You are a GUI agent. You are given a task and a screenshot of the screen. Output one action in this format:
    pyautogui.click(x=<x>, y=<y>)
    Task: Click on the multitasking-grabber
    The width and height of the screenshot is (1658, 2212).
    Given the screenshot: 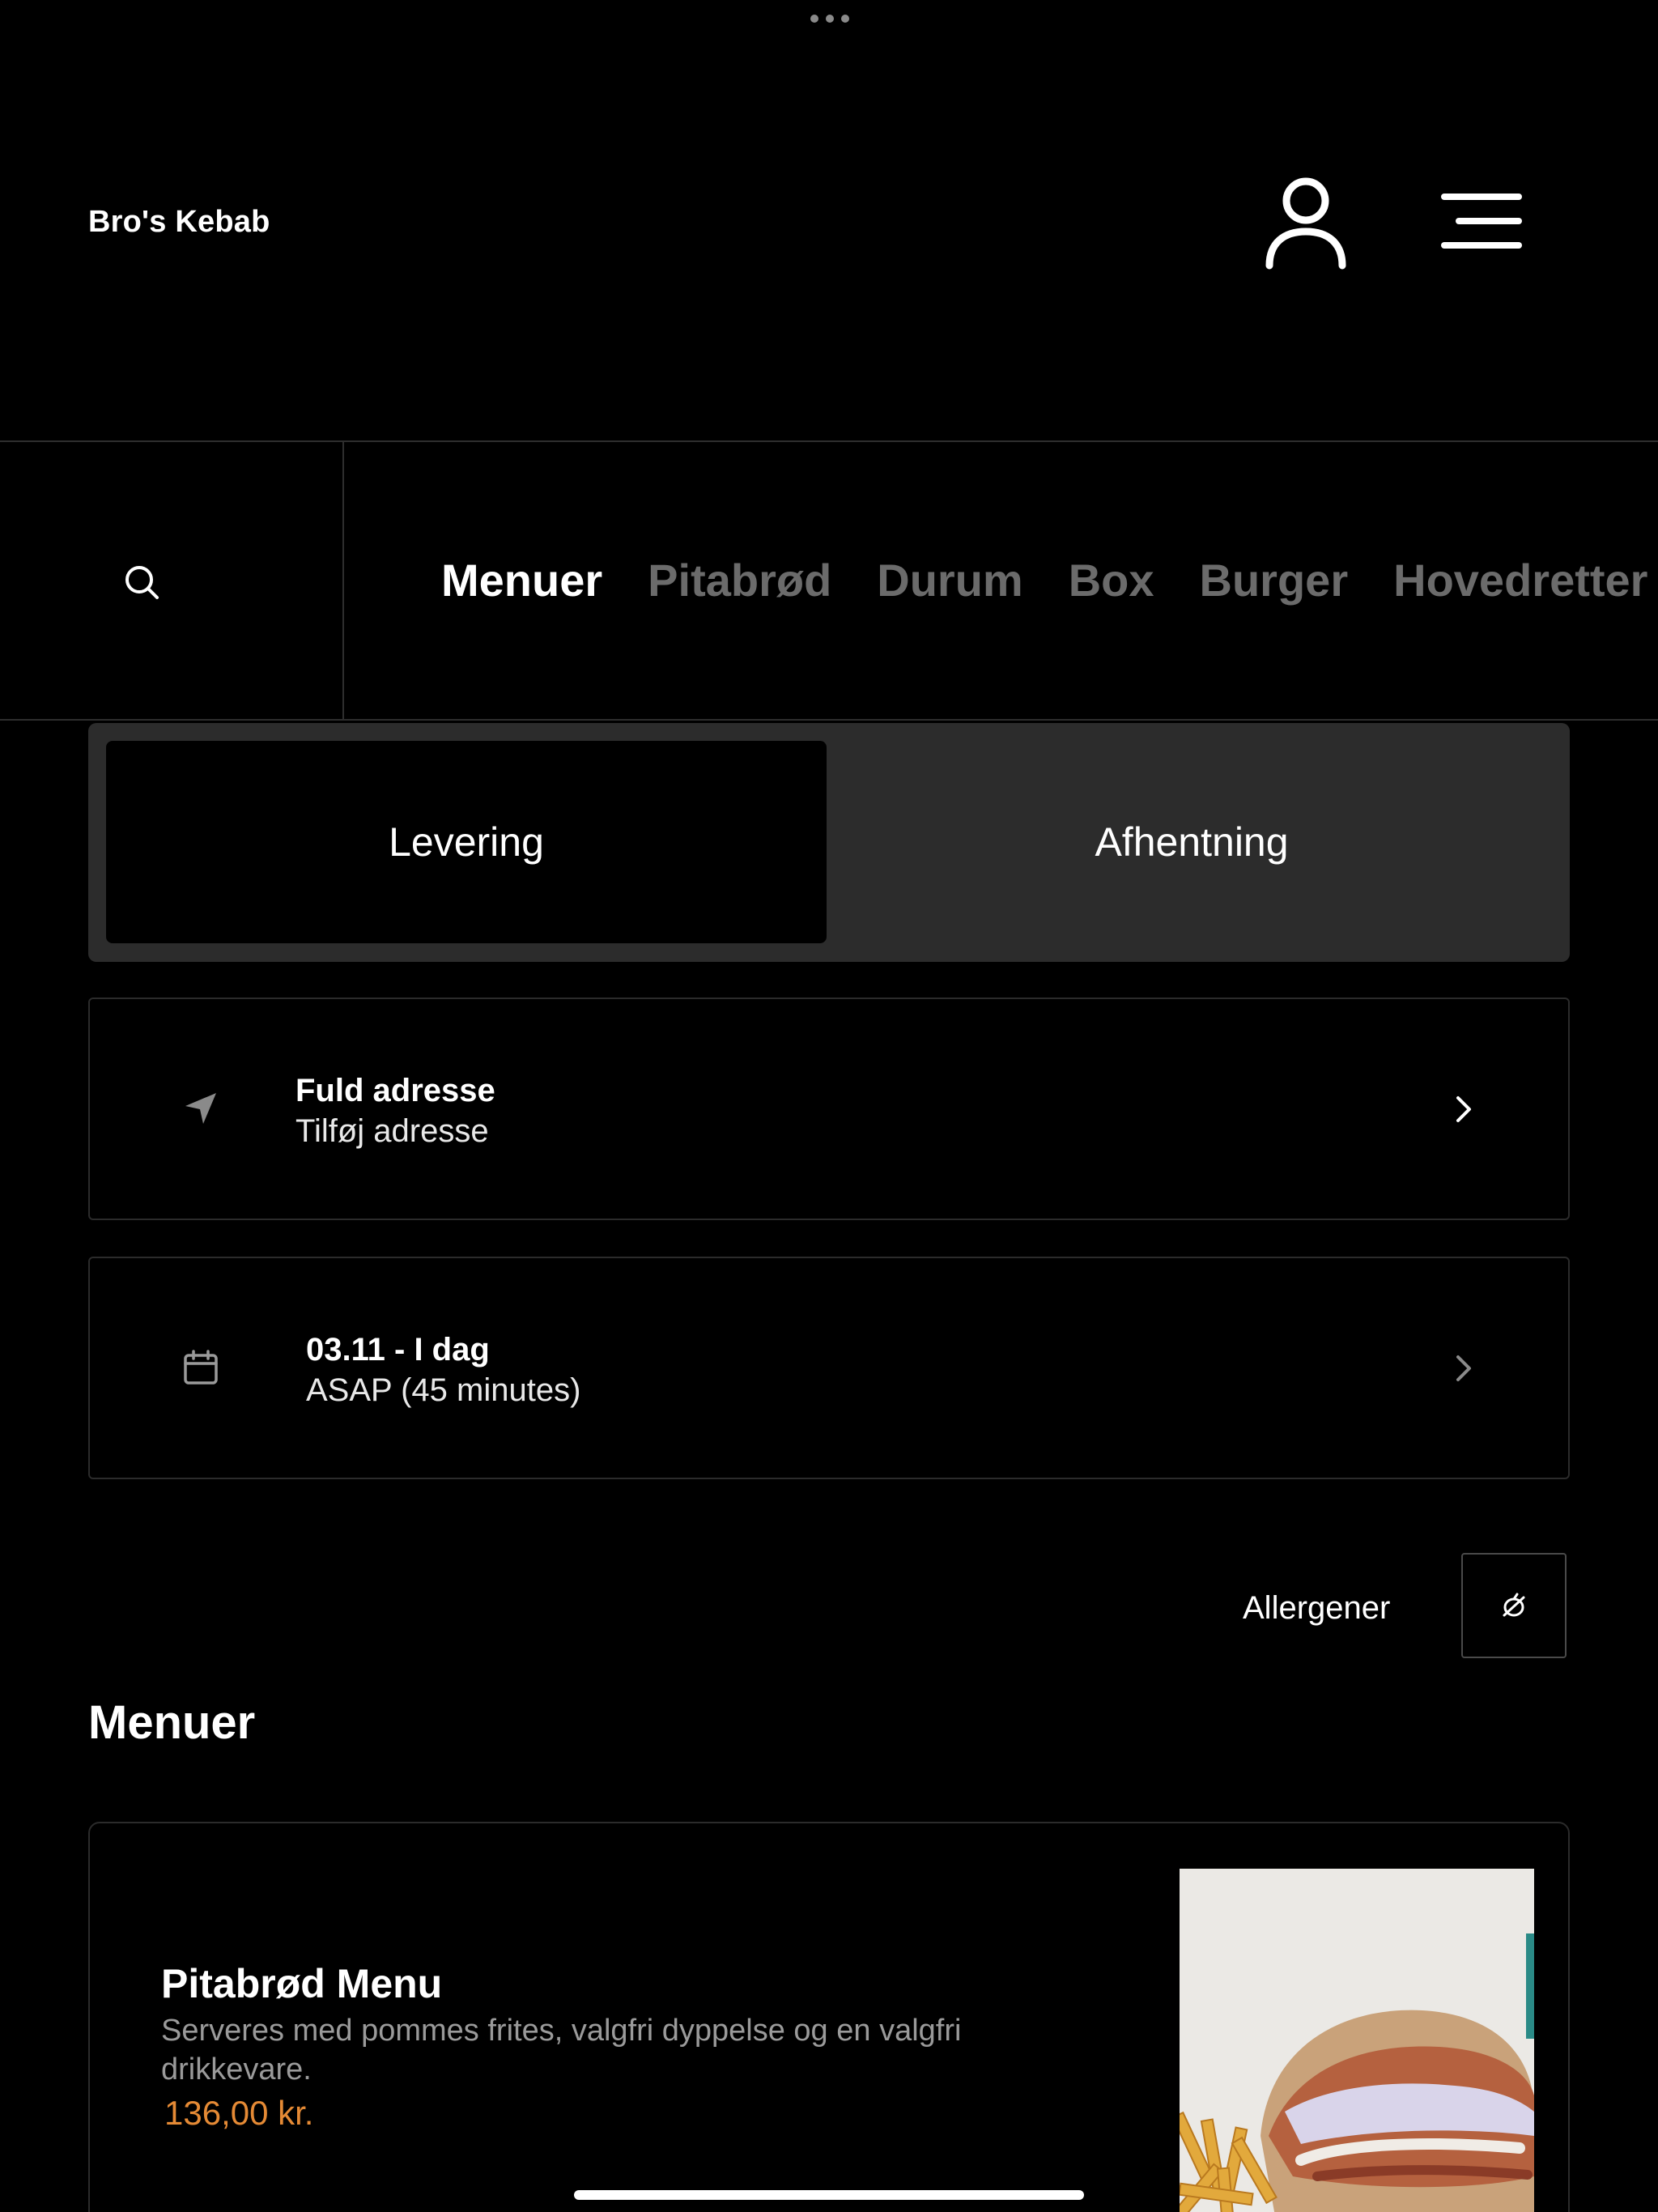 What is the action you would take?
    pyautogui.click(x=829, y=19)
    